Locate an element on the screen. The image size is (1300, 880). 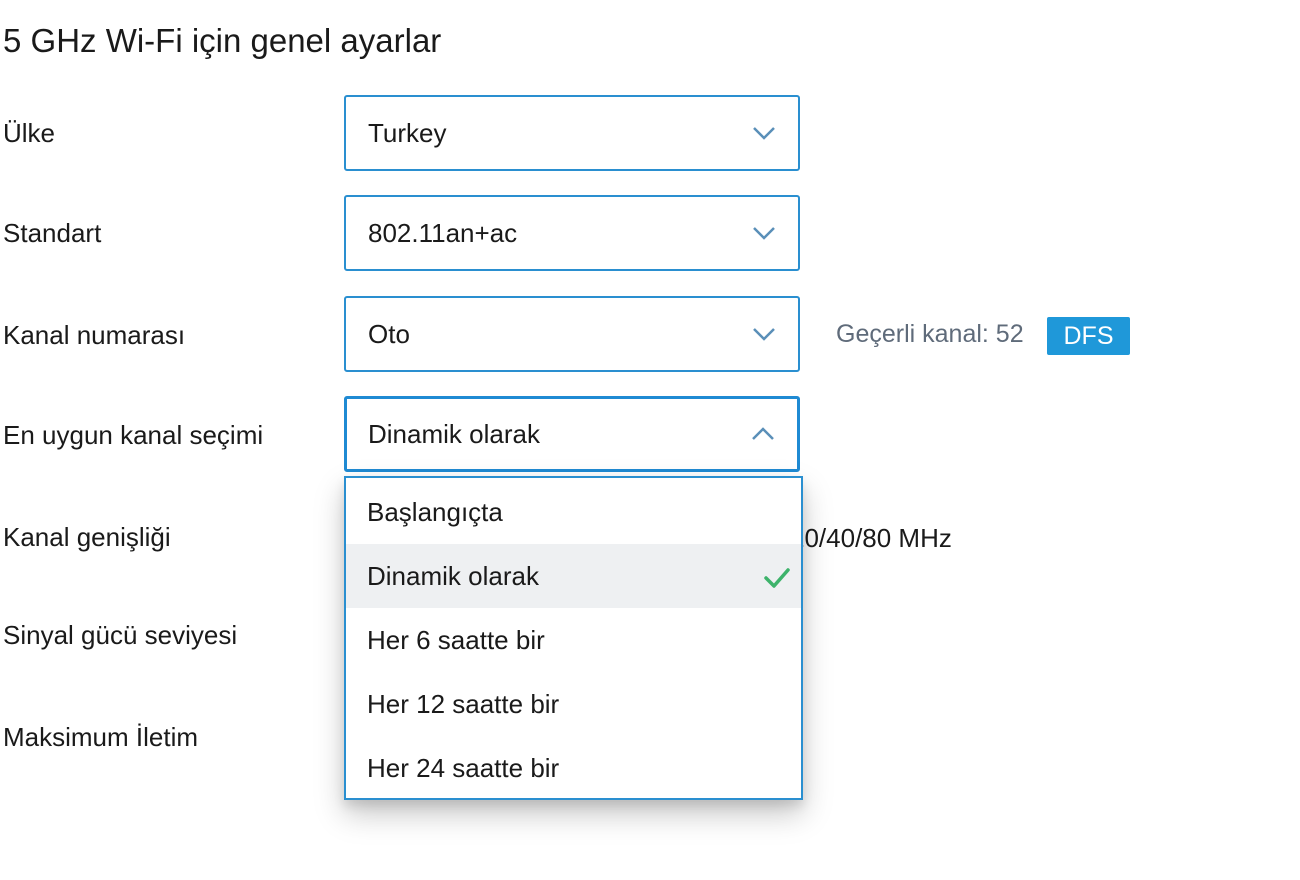
dropdown-option: Her 6 saatte bir is located at coordinates (573, 640).